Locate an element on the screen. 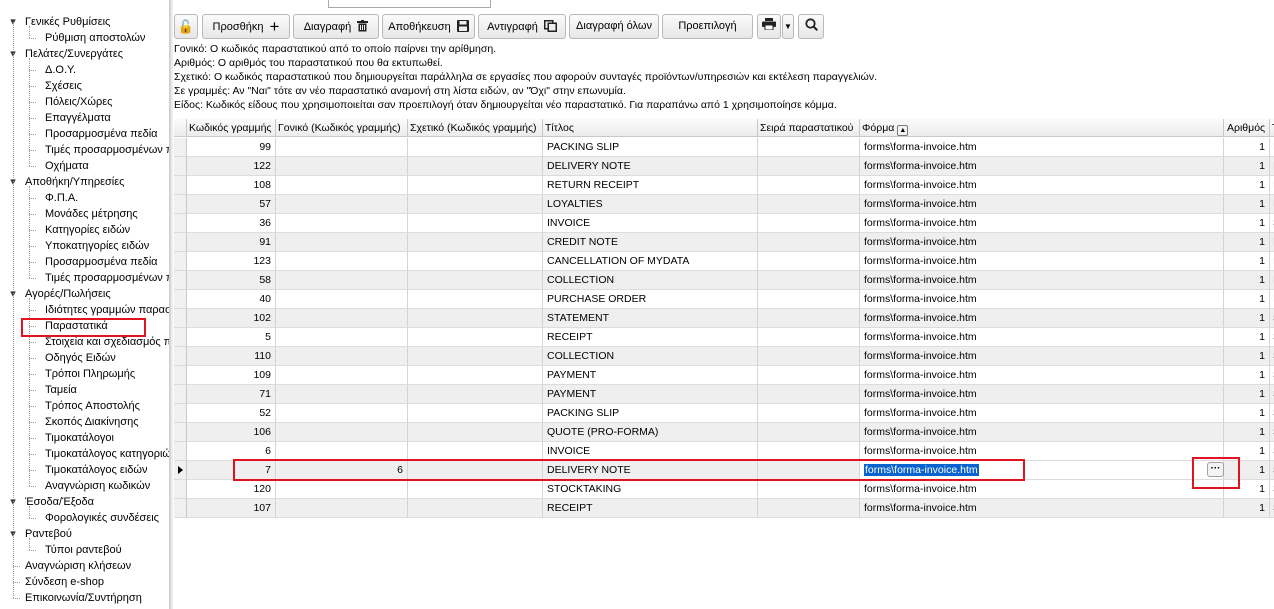 The height and width of the screenshot is (609, 1274). tree-item: Τιμοκατάλογος ειδών is located at coordinates (84, 470).